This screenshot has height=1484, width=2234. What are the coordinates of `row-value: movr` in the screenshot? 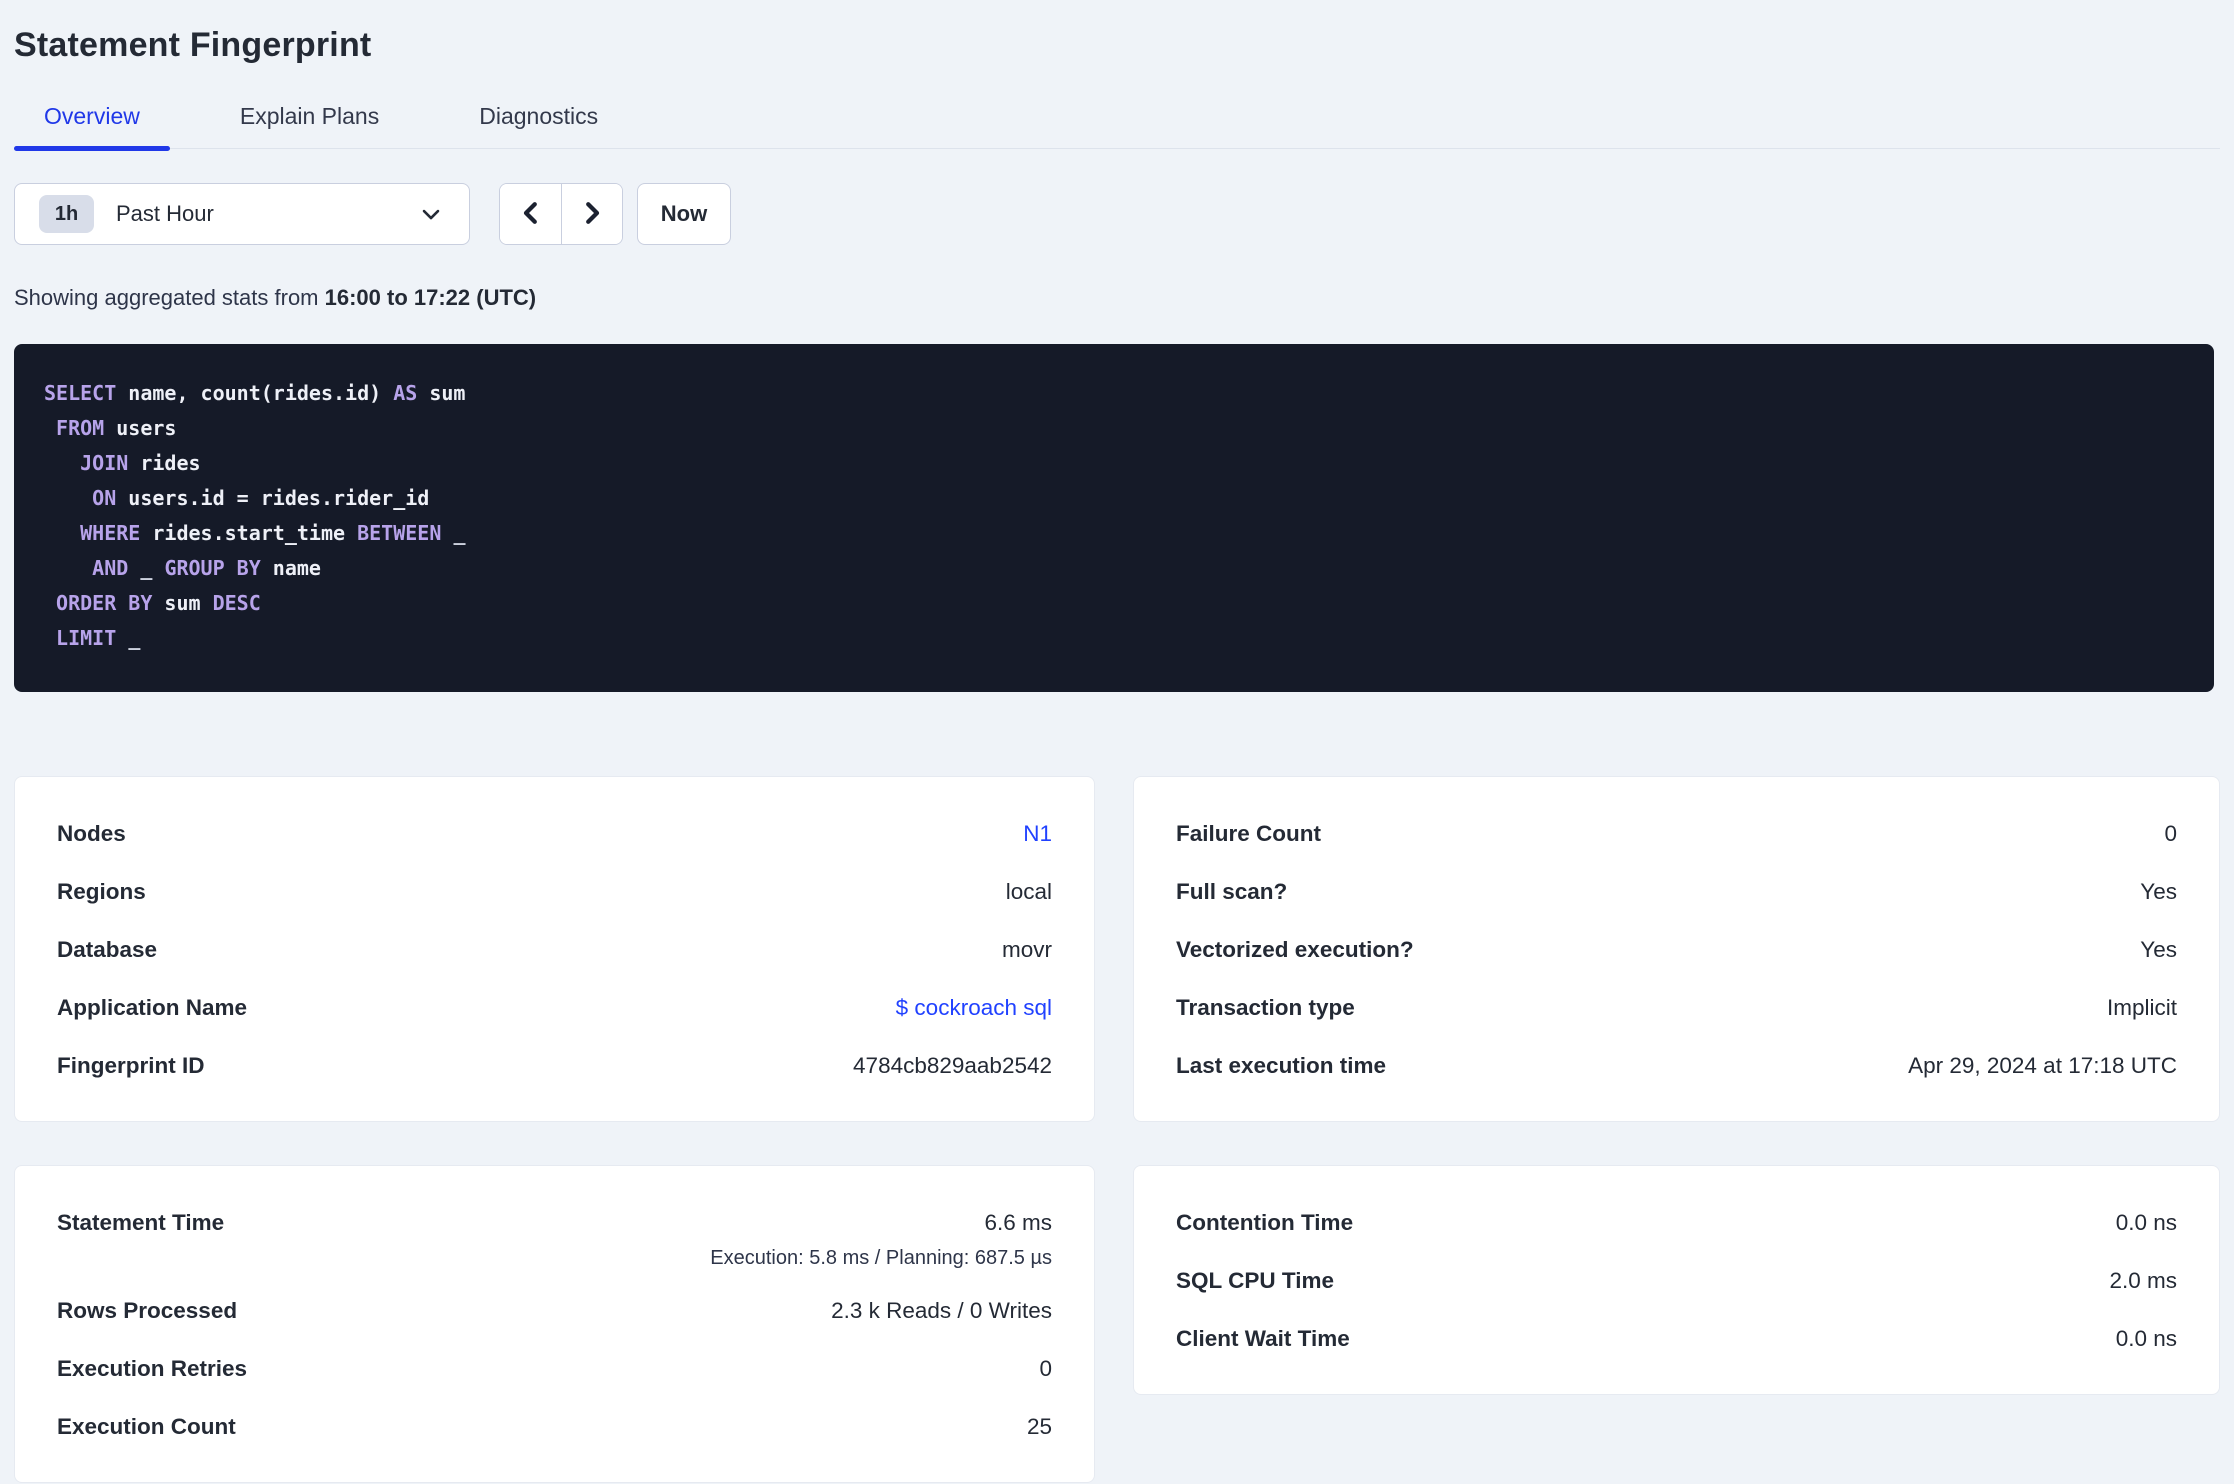 It's located at (1027, 949).